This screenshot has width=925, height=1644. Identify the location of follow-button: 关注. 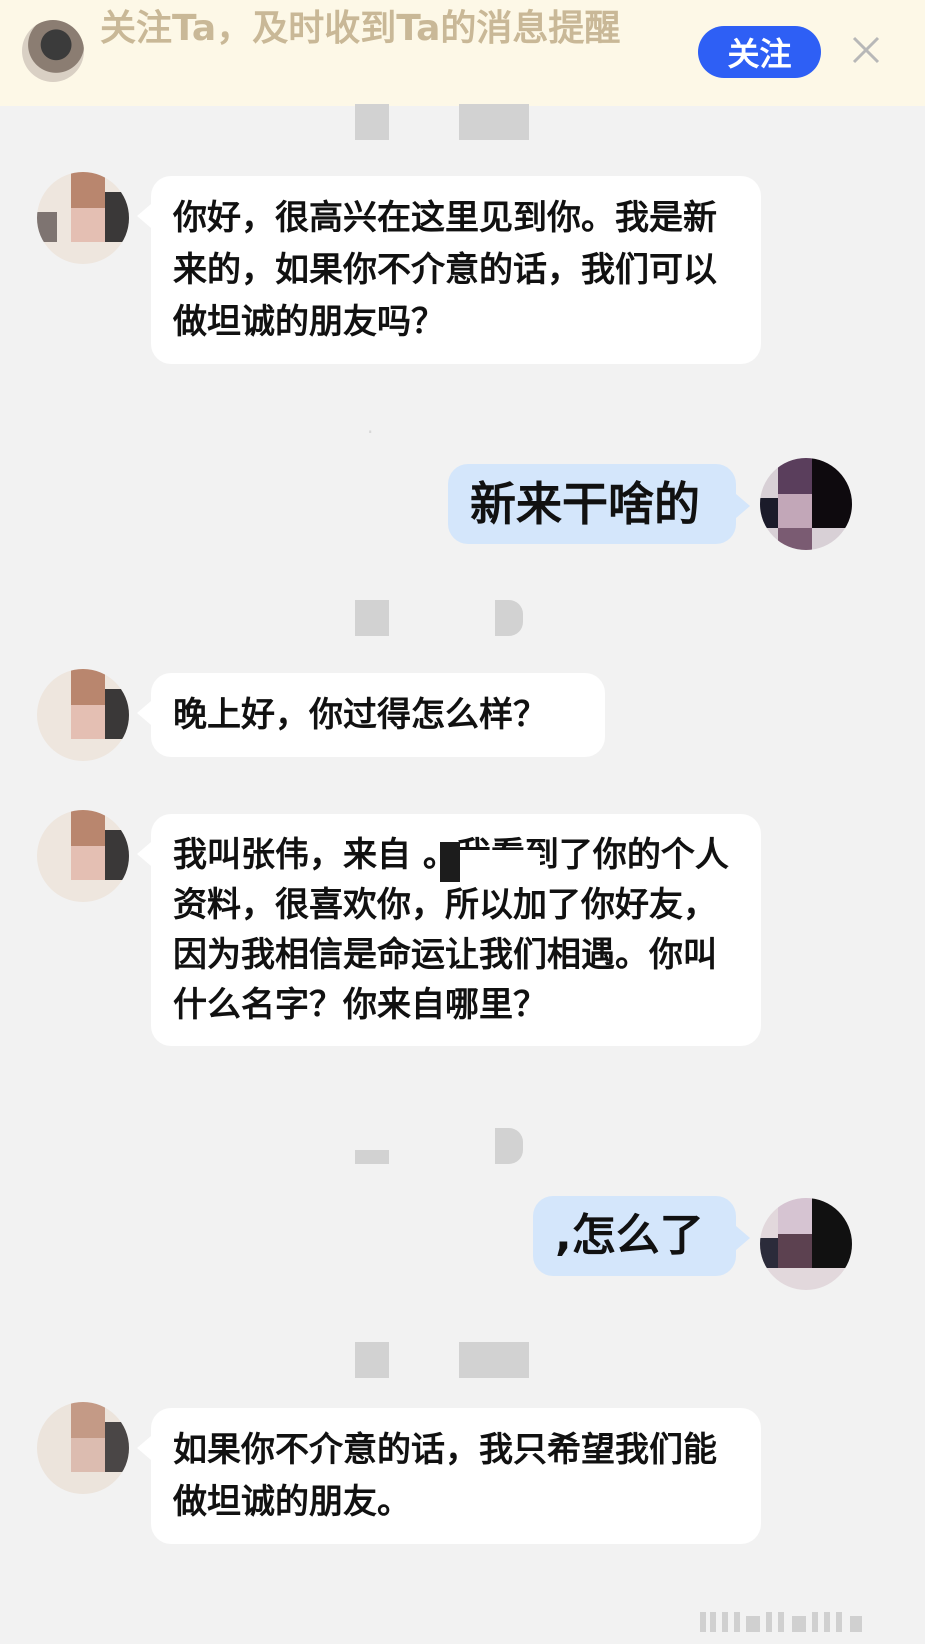
(759, 52).